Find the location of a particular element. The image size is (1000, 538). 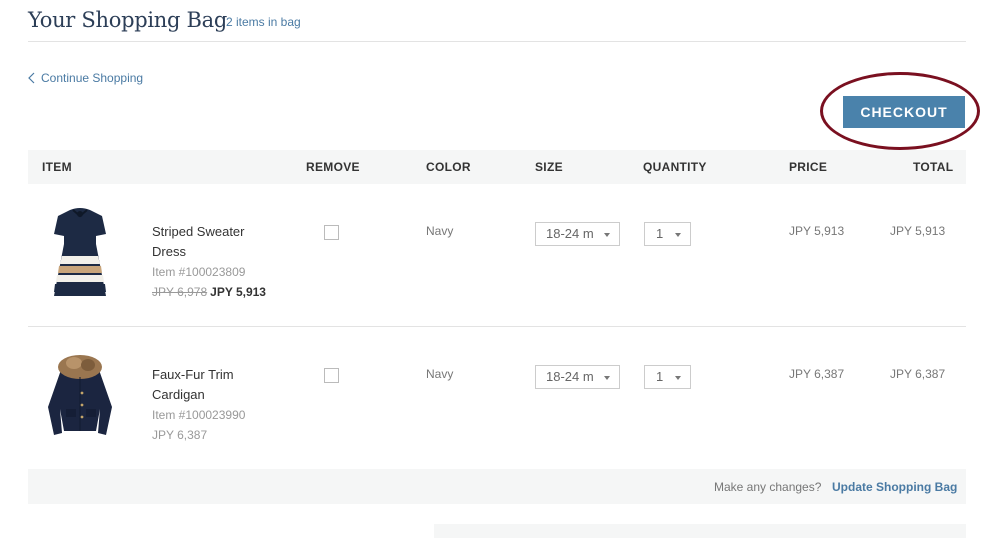

product-price: JPY 6,387 is located at coordinates (180, 435).